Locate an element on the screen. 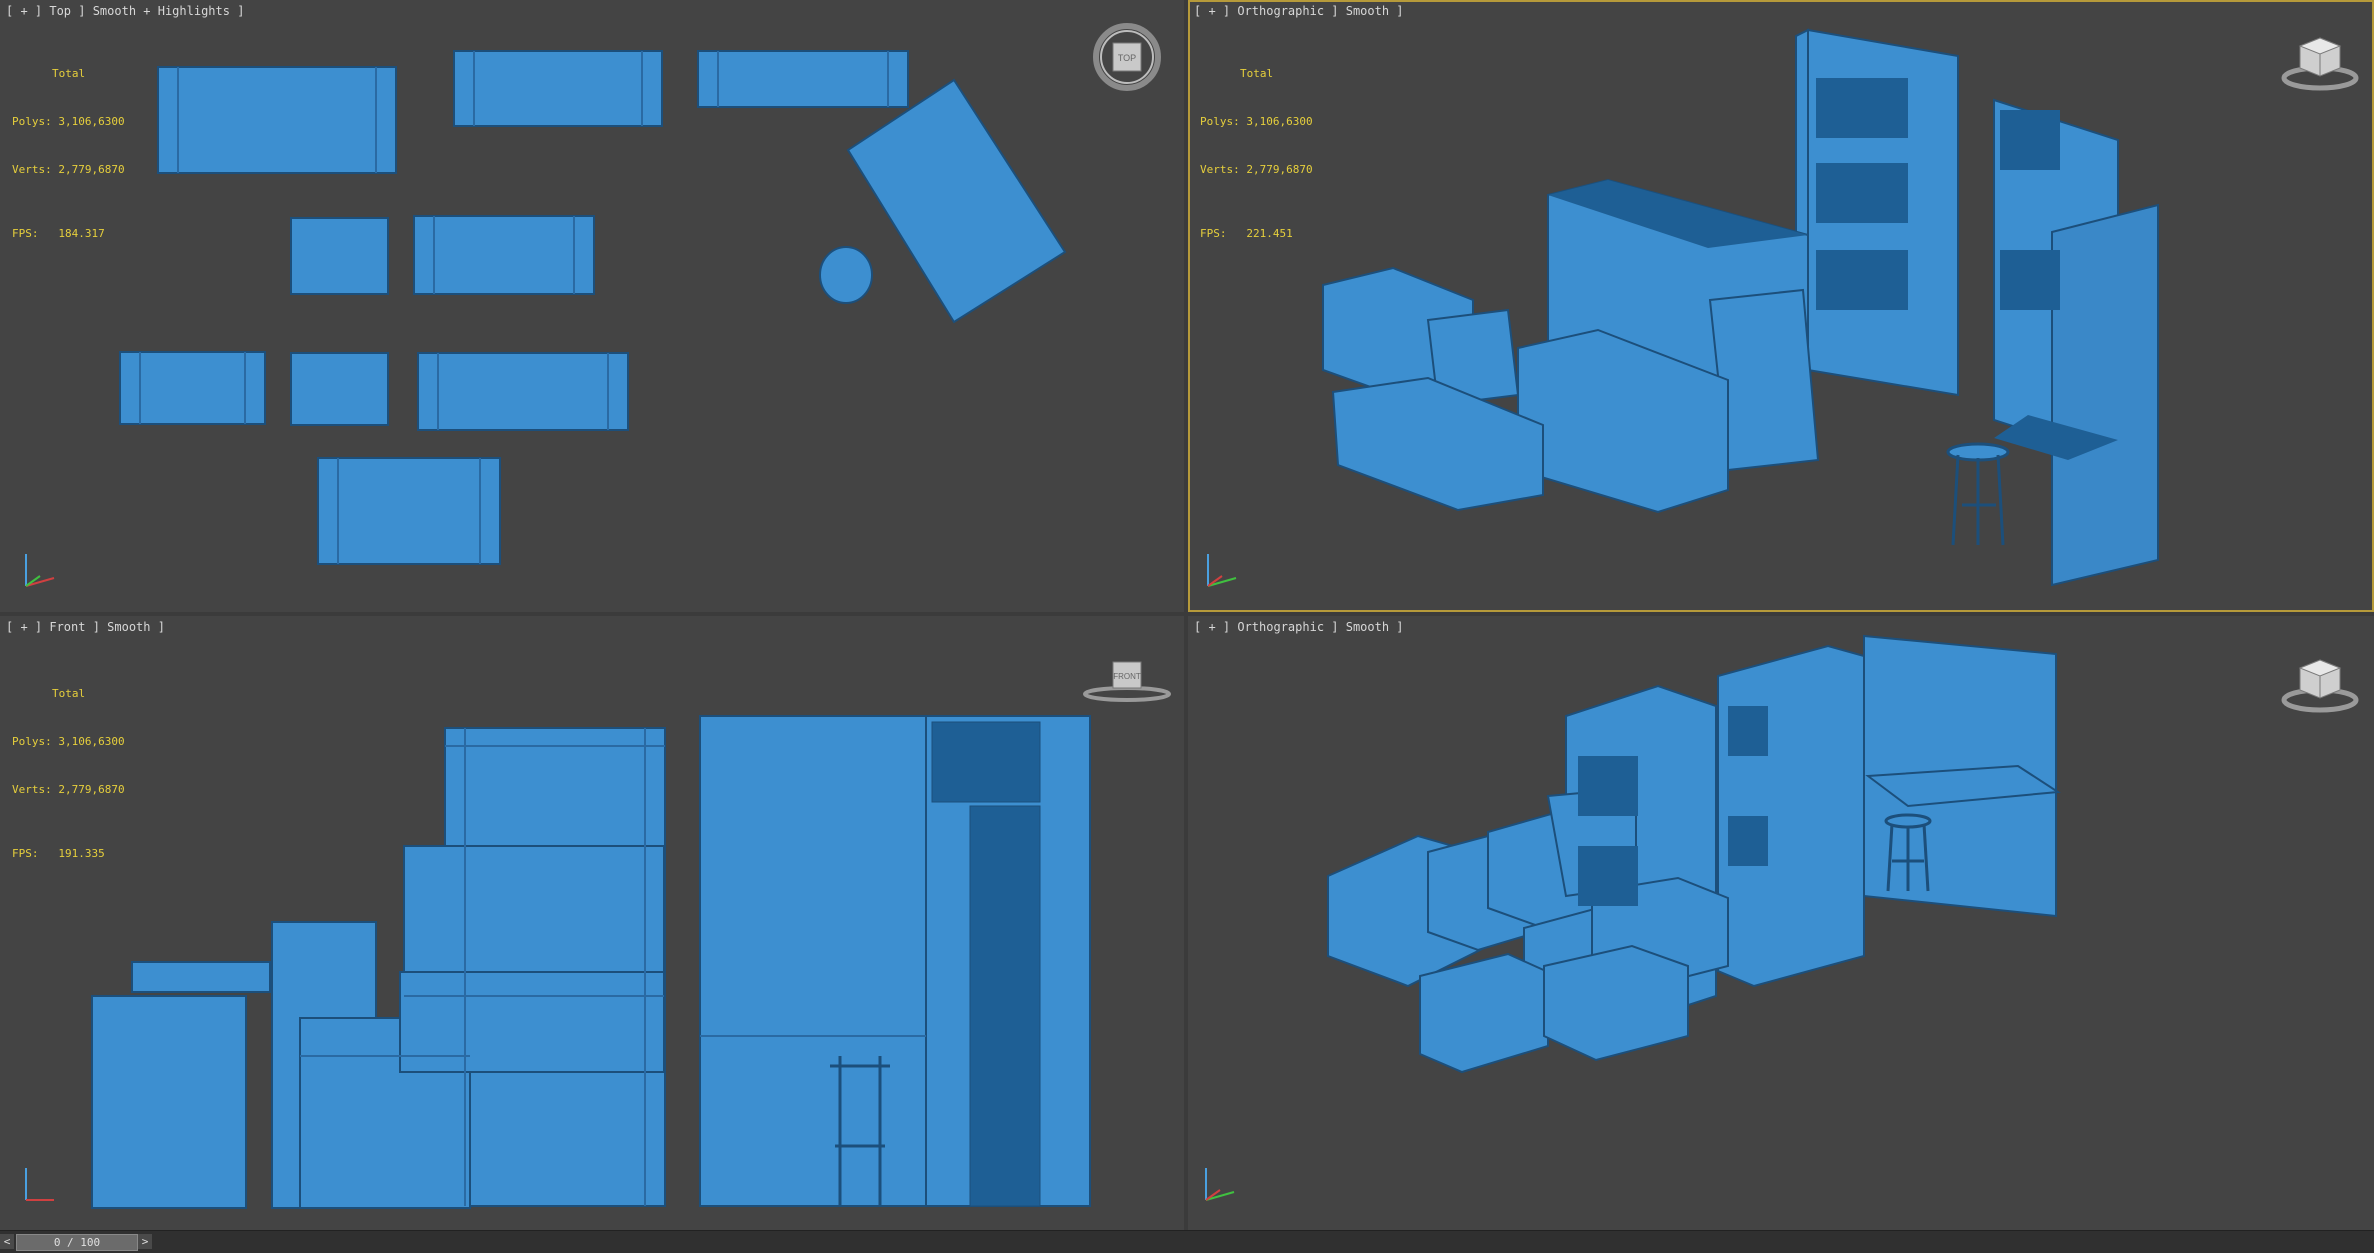 This screenshot has height=1253, width=2374. timeline-bar: < 0 / 100 > is located at coordinates (1187, 1241).